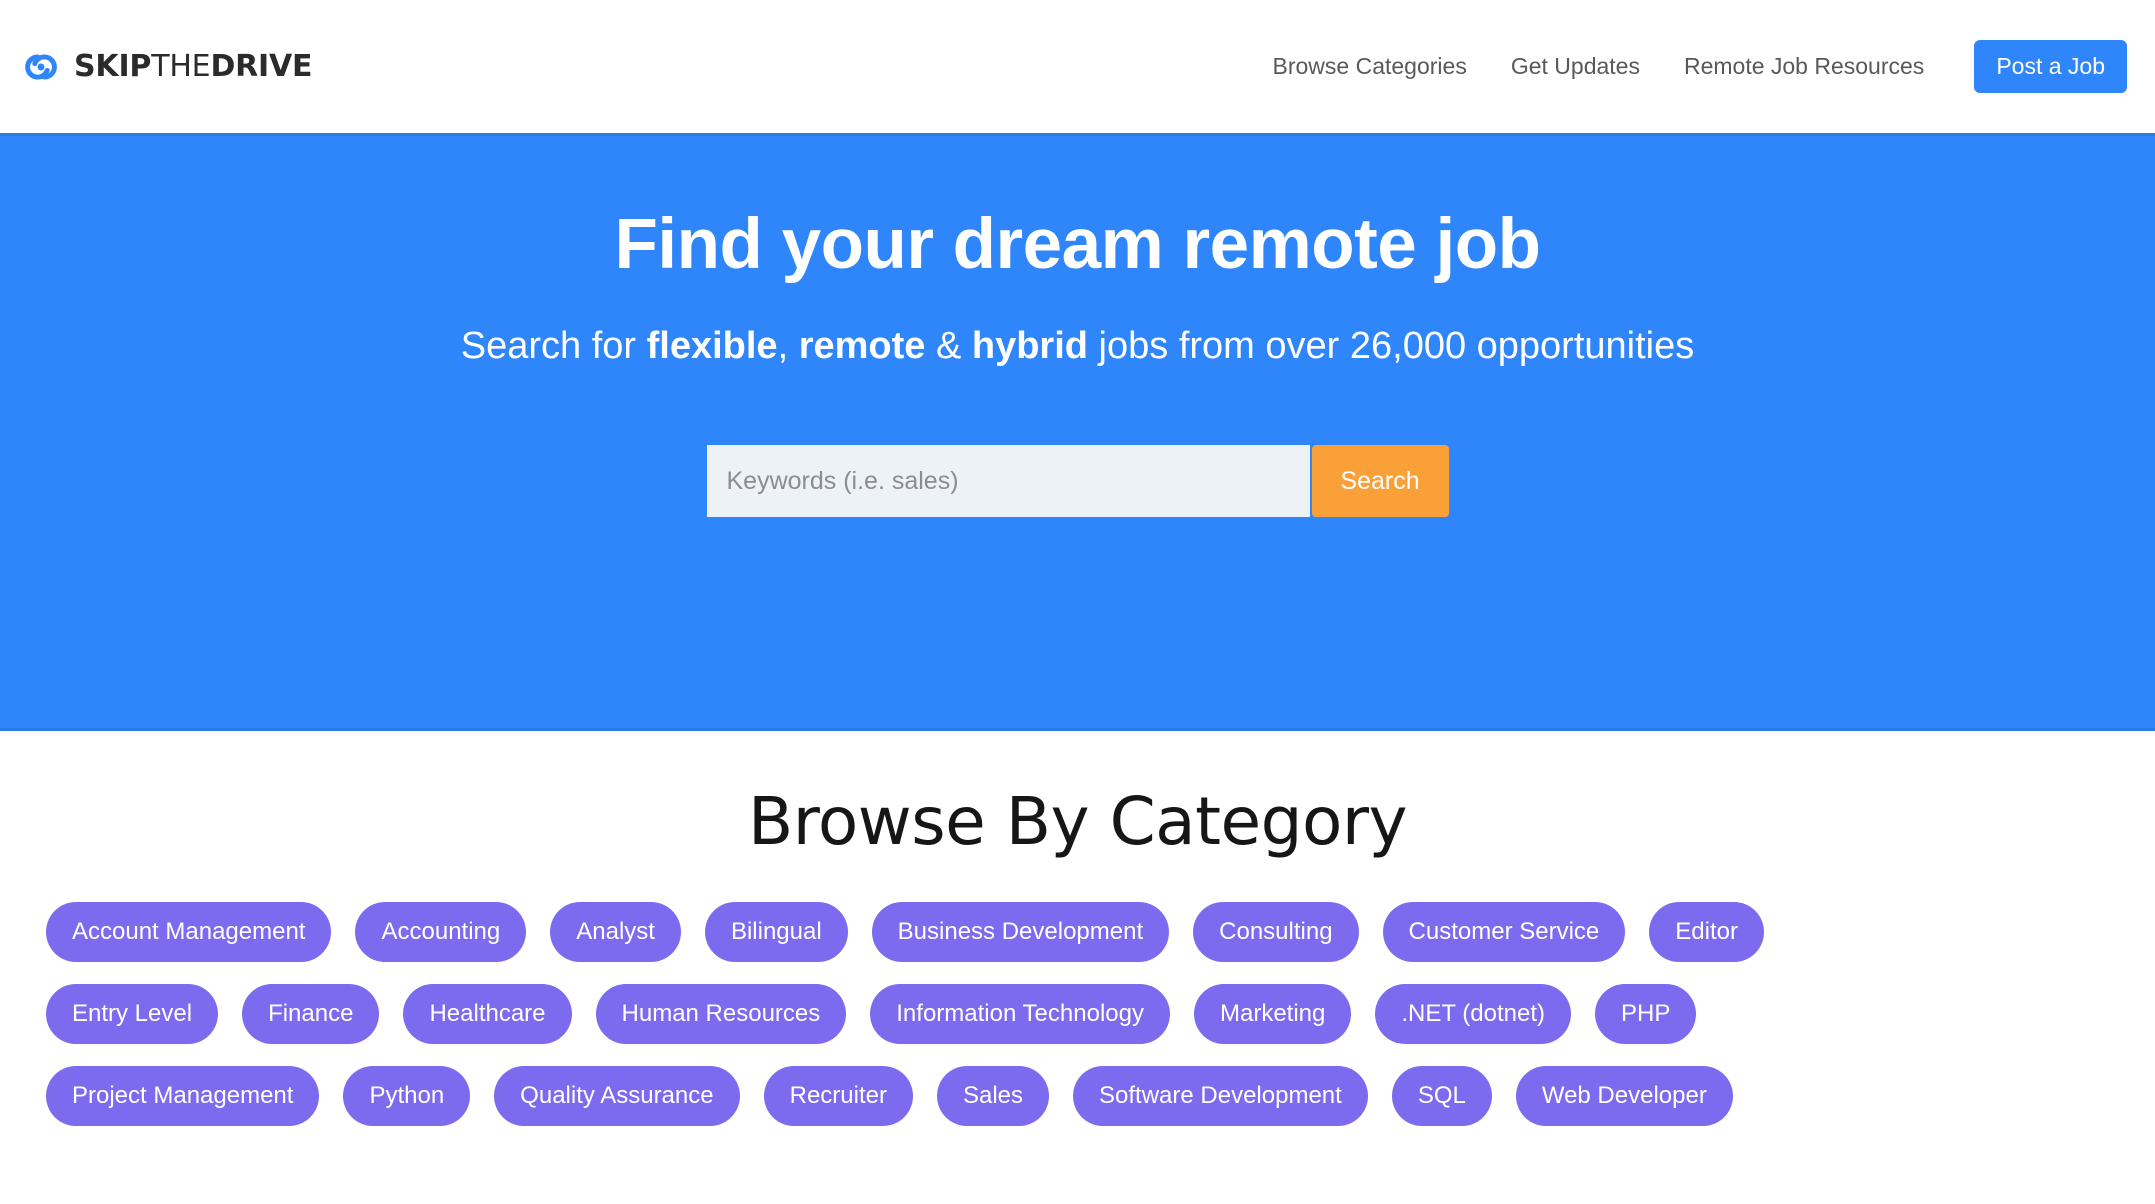  What do you see at coordinates (1575, 66) in the screenshot?
I see `nav-item-get-updates: Get Updates` at bounding box center [1575, 66].